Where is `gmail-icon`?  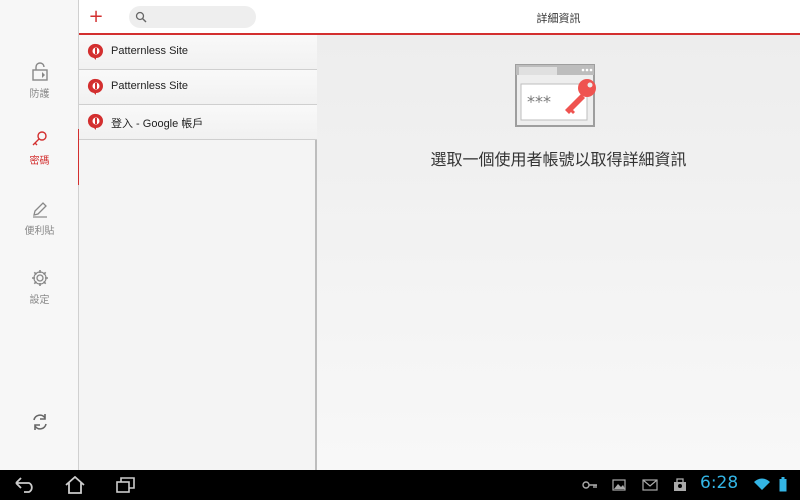 gmail-icon is located at coordinates (650, 485).